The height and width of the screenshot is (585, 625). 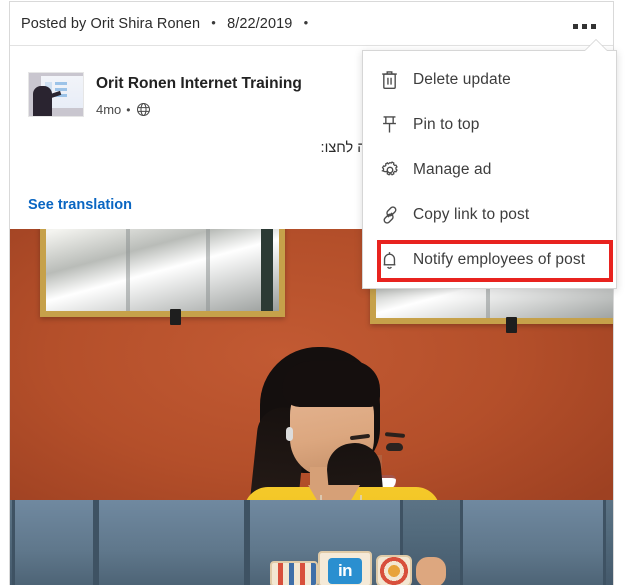 What do you see at coordinates (489, 124) in the screenshot?
I see `menu-item-pin-to-top: Pin to top` at bounding box center [489, 124].